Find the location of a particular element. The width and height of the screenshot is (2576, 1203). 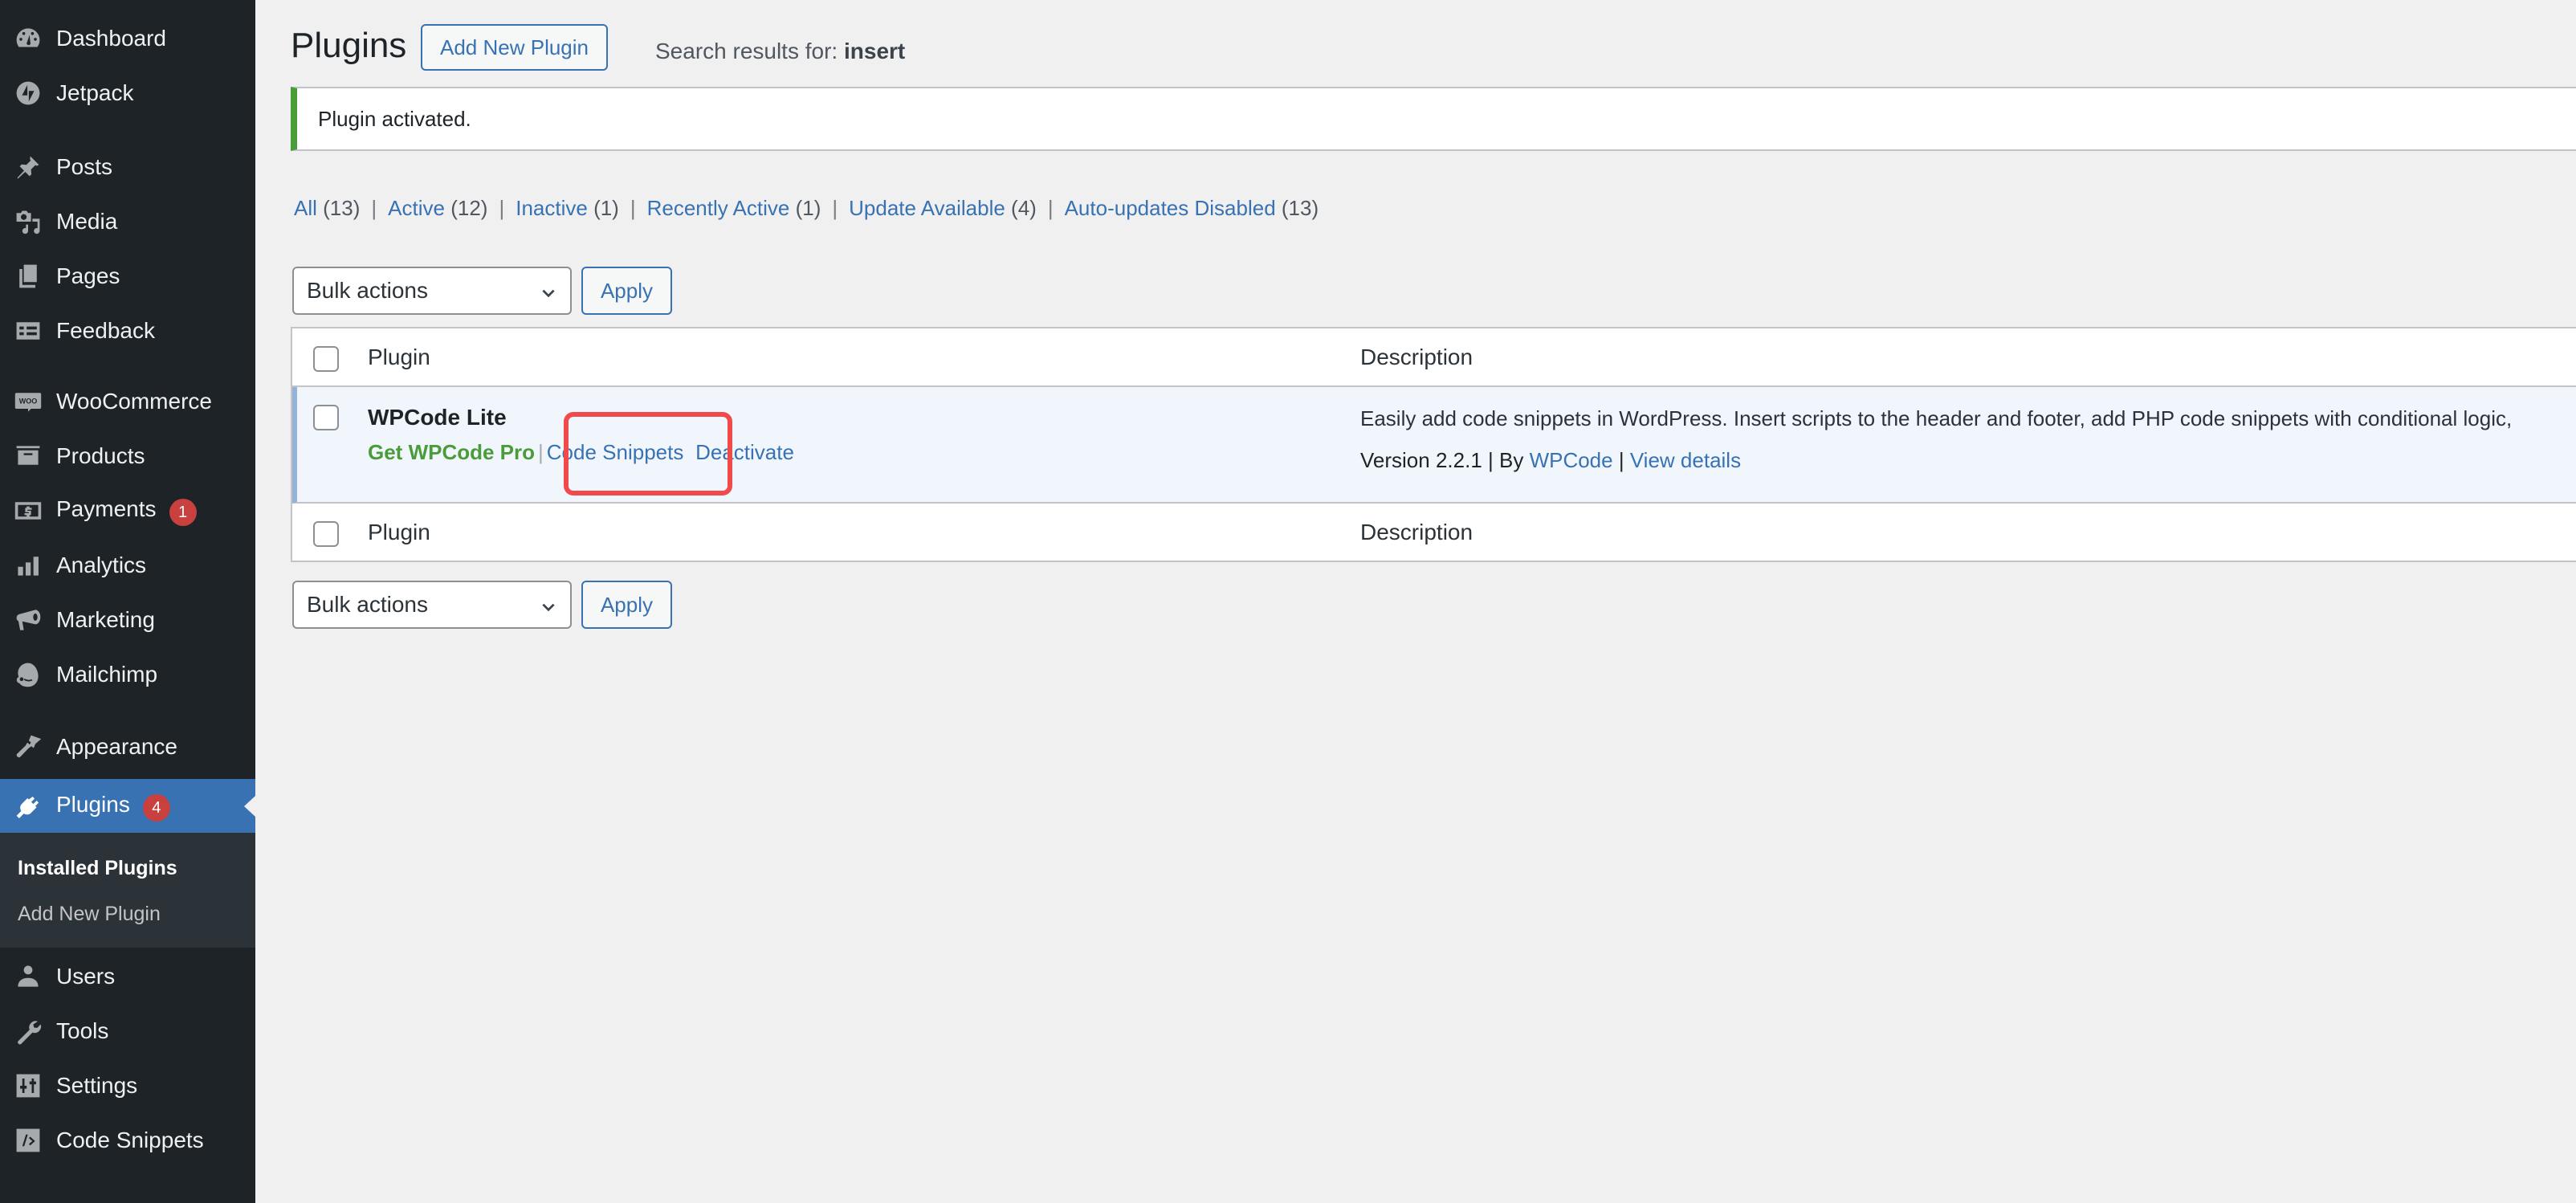

bulk-actions-select-top: Bulk actions is located at coordinates (432, 291).